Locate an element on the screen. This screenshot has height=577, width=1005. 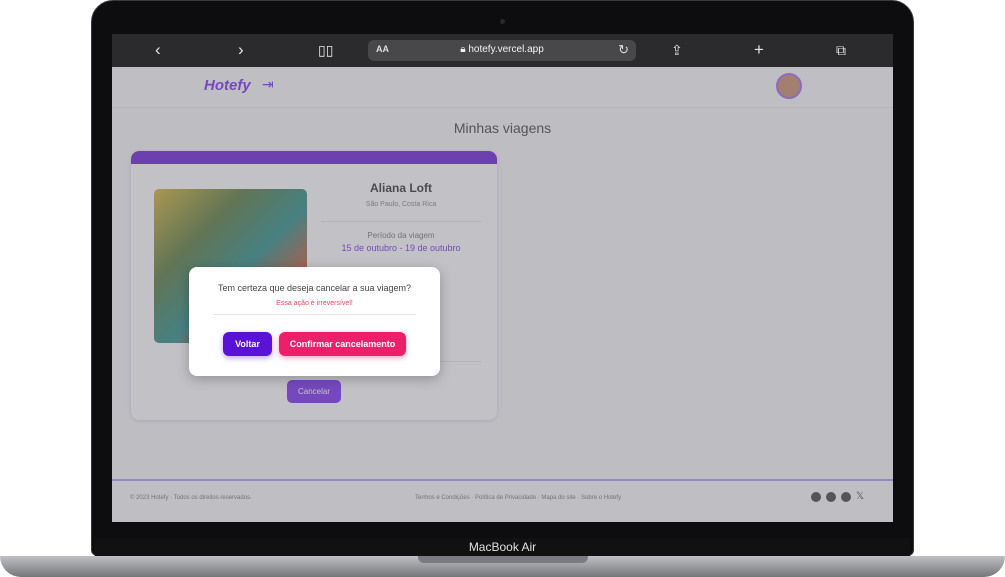
share-icon: ⇪ is located at coordinates (677, 50).